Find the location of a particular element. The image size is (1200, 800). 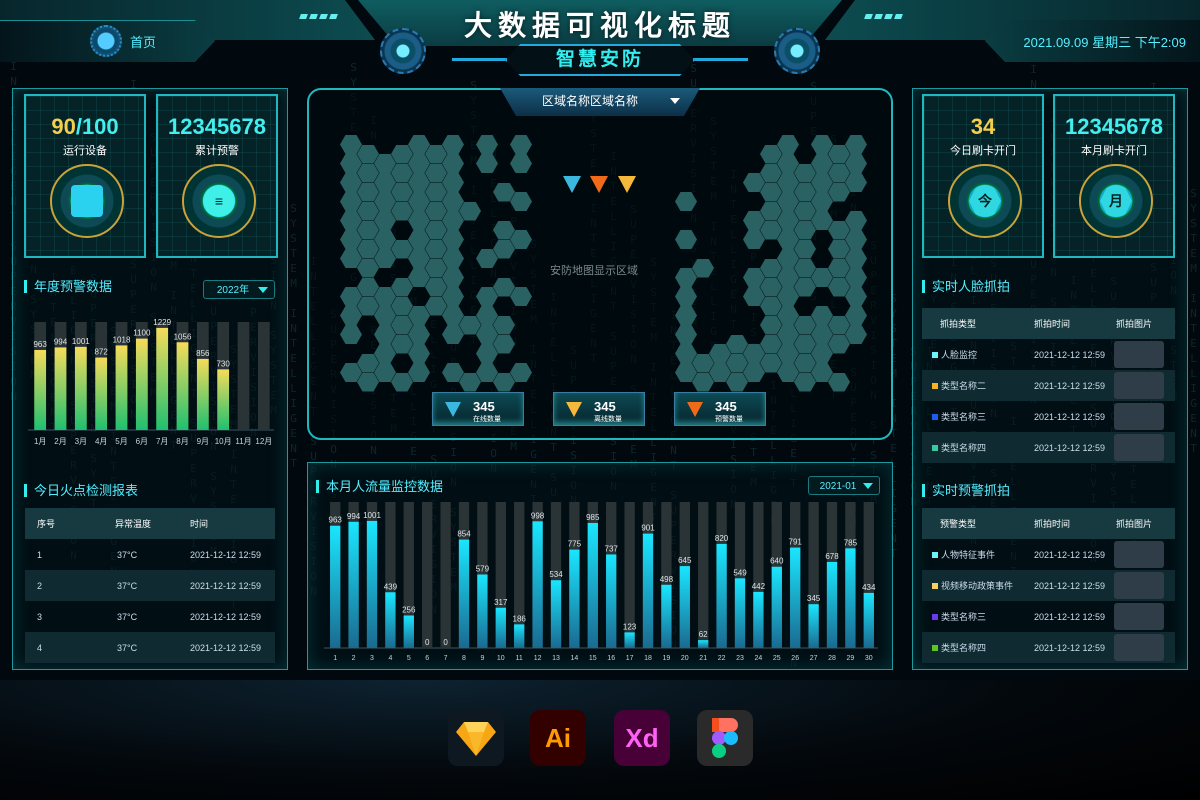

offline-arrow-icon is located at coordinates (574, 409).